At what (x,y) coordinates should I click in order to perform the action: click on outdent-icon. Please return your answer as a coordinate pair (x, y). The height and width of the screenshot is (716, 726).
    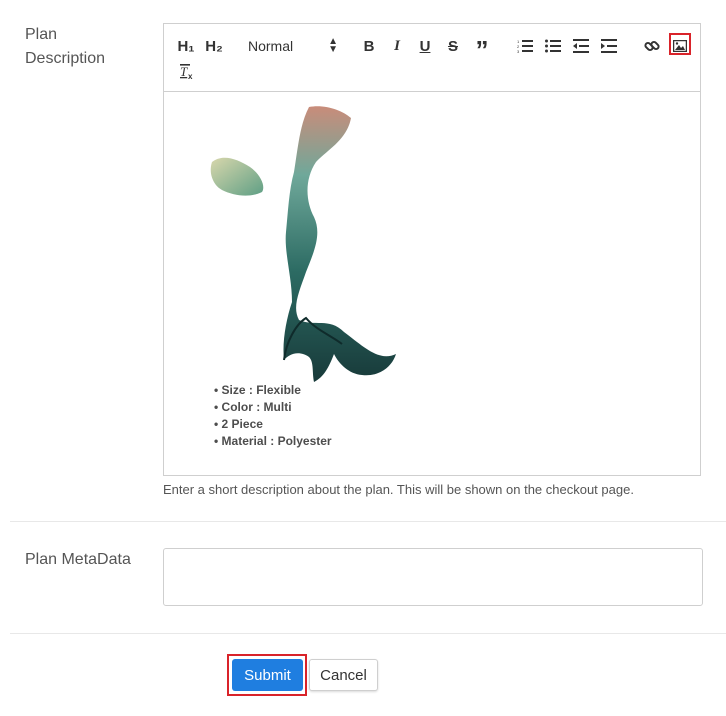
    Looking at the image, I should click on (581, 46).